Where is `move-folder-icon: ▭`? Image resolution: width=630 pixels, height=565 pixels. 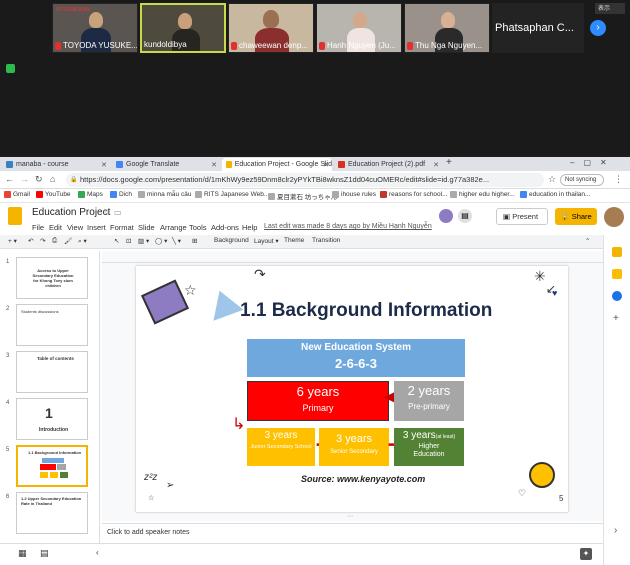 move-folder-icon: ▭ is located at coordinates (118, 212).